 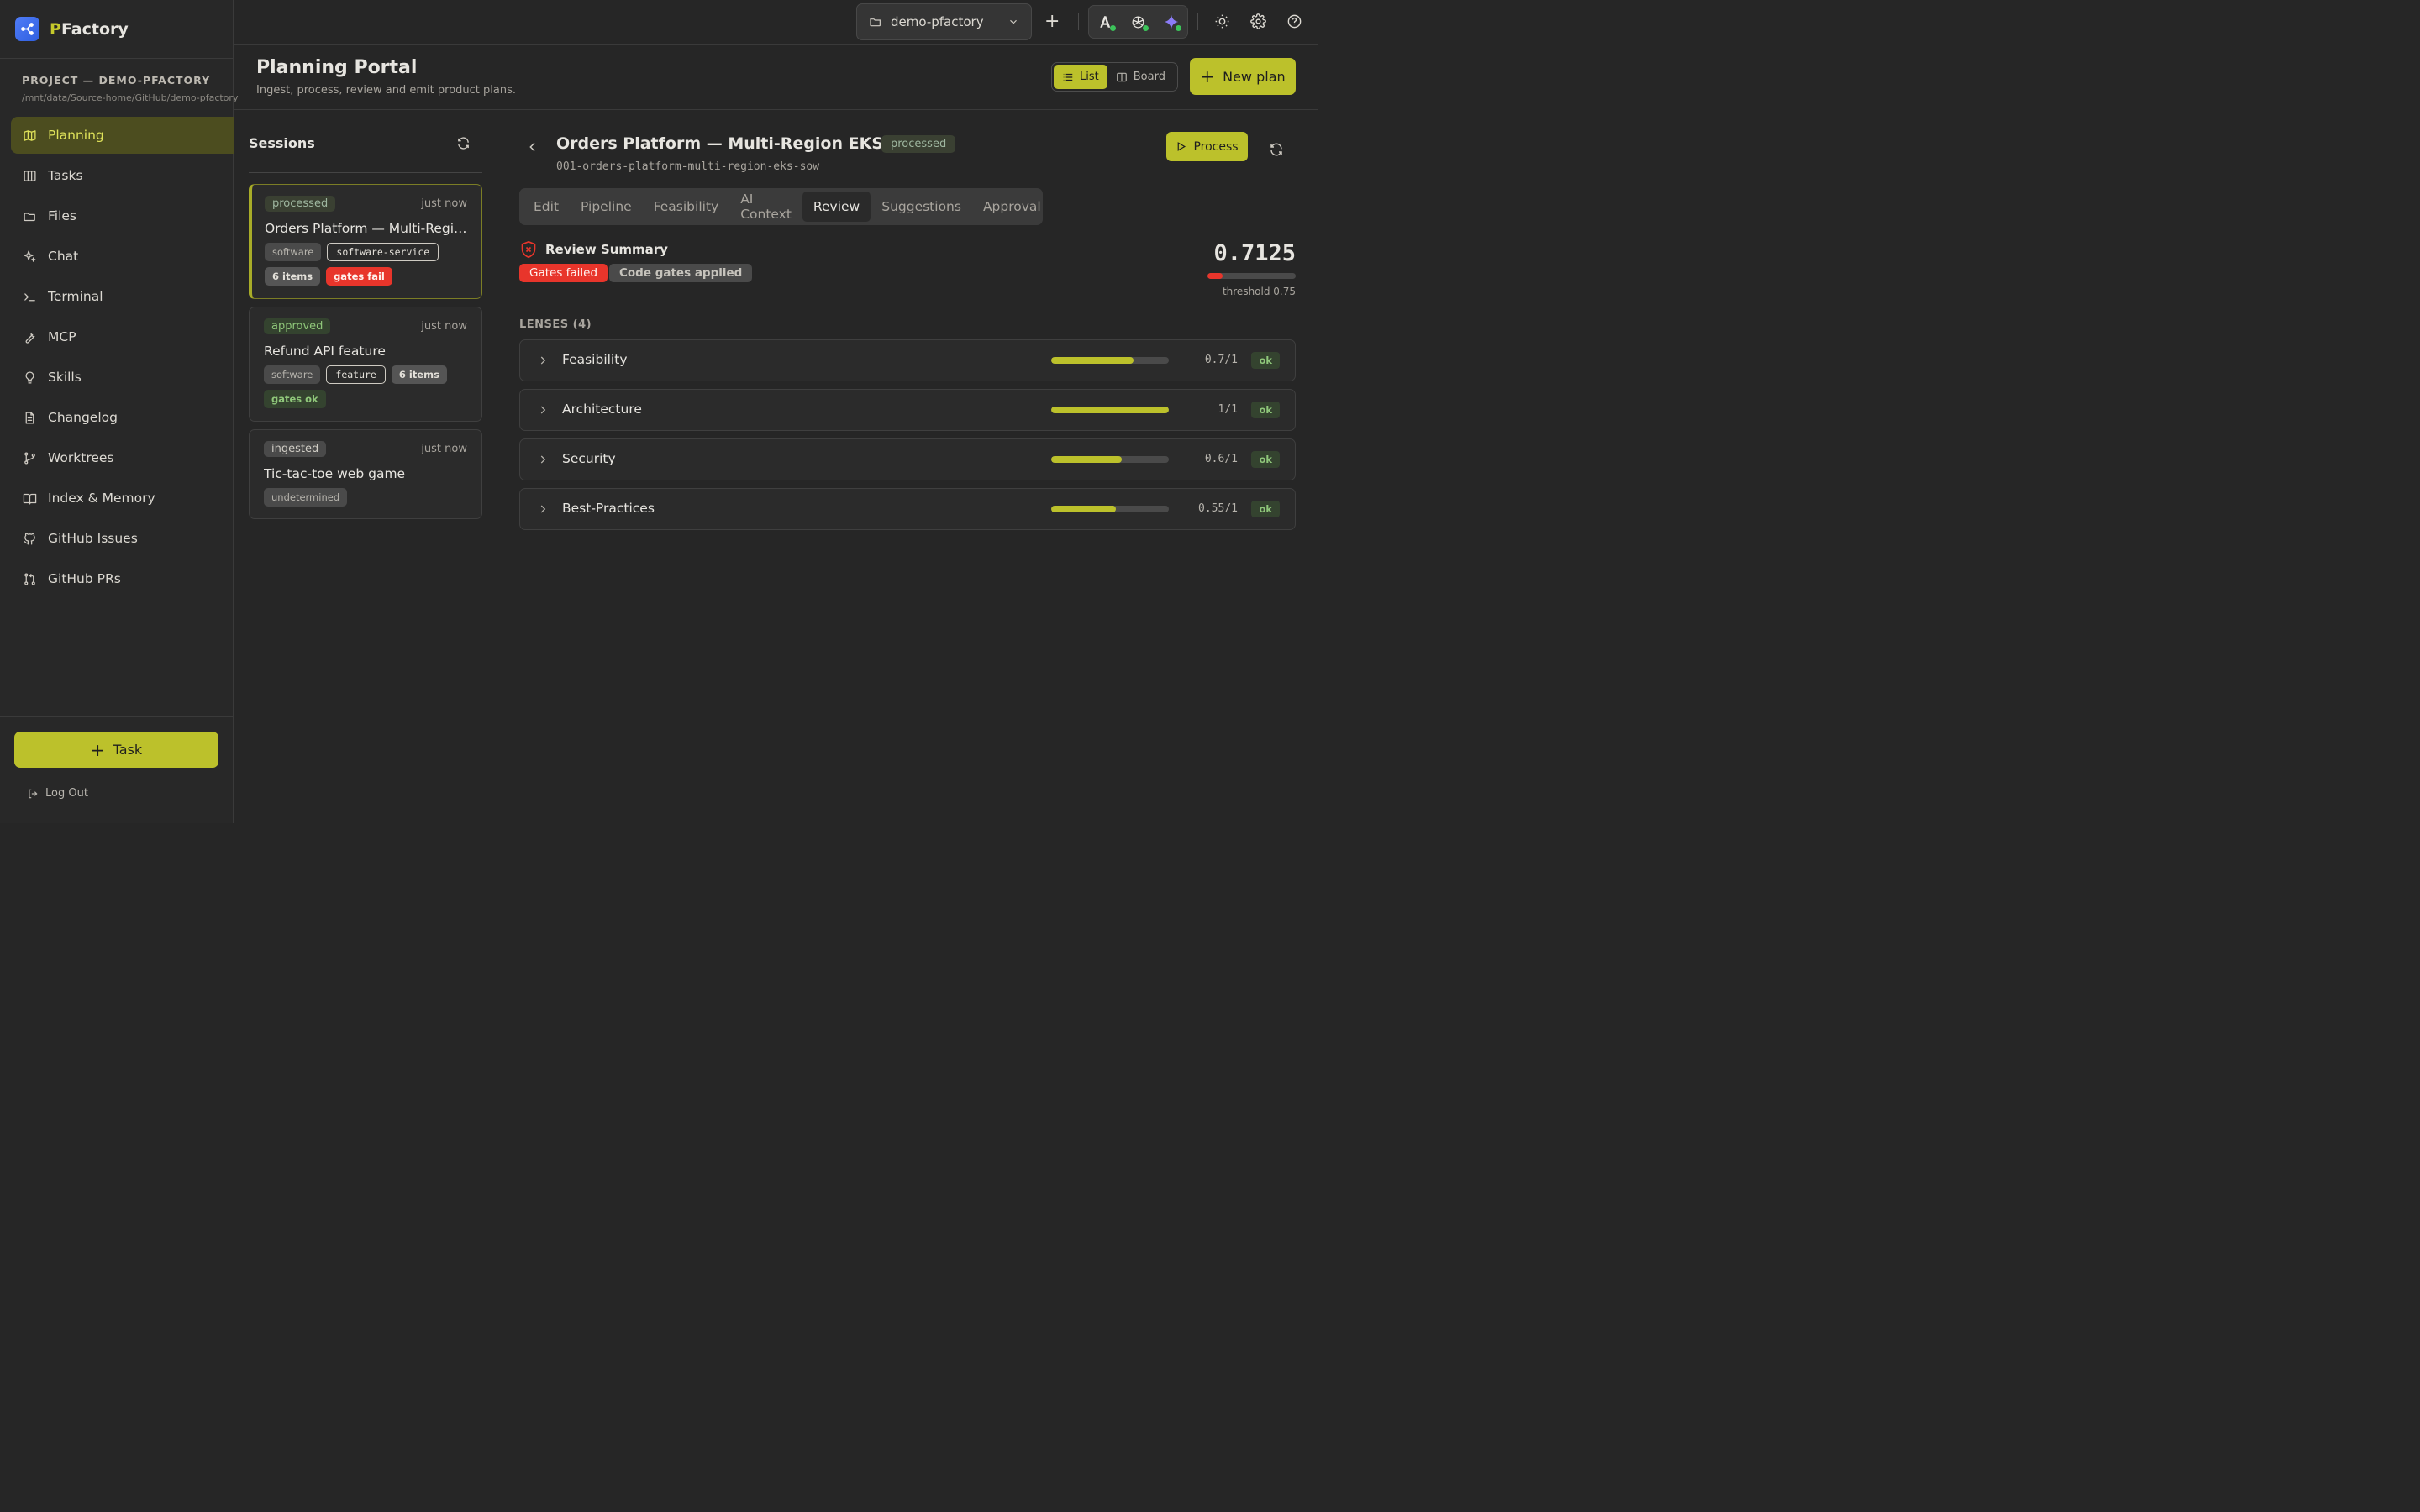 What do you see at coordinates (337, 67) in the screenshot?
I see `page-title: Planning Portal` at bounding box center [337, 67].